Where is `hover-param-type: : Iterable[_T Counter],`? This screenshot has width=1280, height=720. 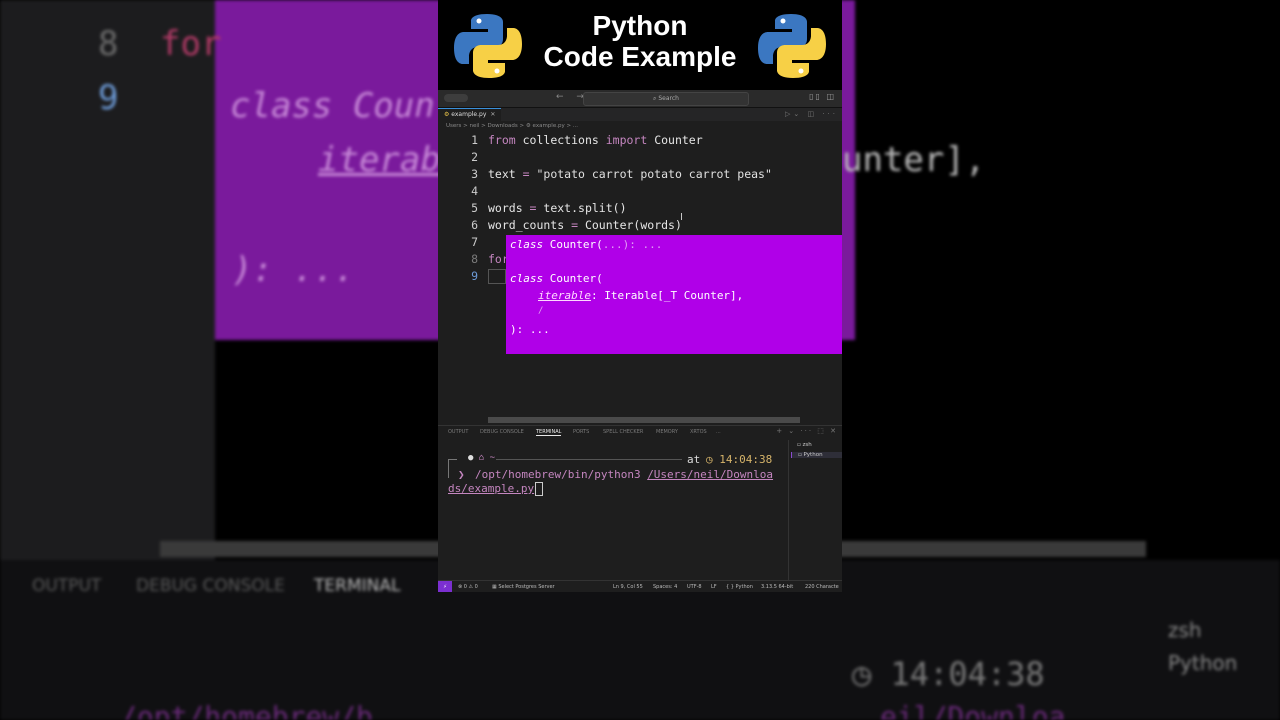
hover-param-type: : Iterable[_T Counter], is located at coordinates (667, 295).